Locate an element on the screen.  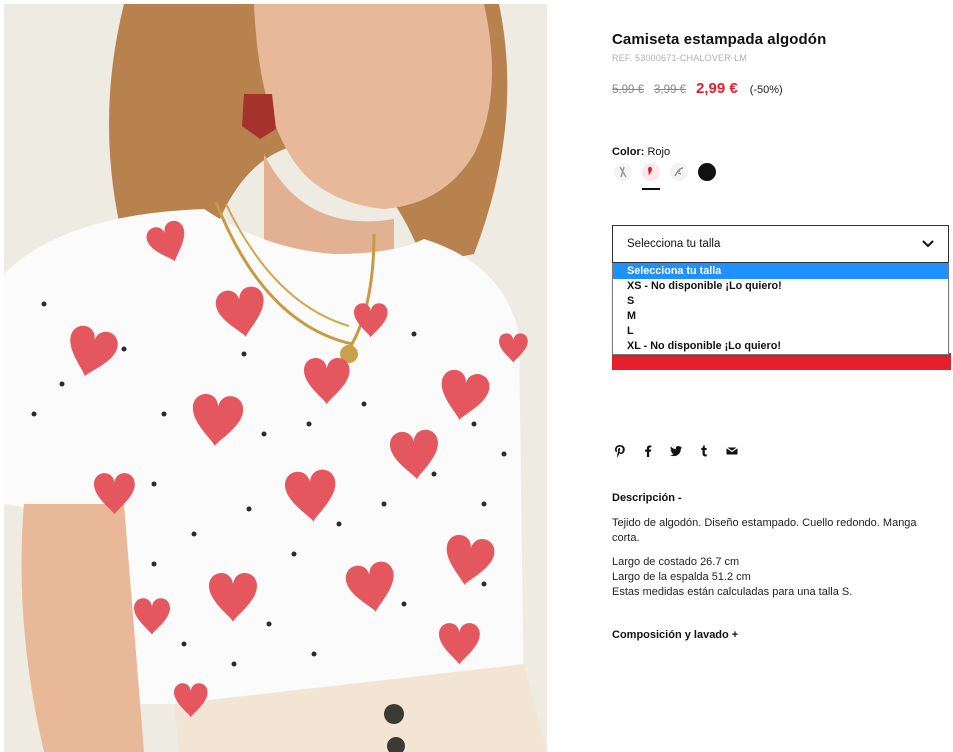
pinterest-icon is located at coordinates (620, 451).